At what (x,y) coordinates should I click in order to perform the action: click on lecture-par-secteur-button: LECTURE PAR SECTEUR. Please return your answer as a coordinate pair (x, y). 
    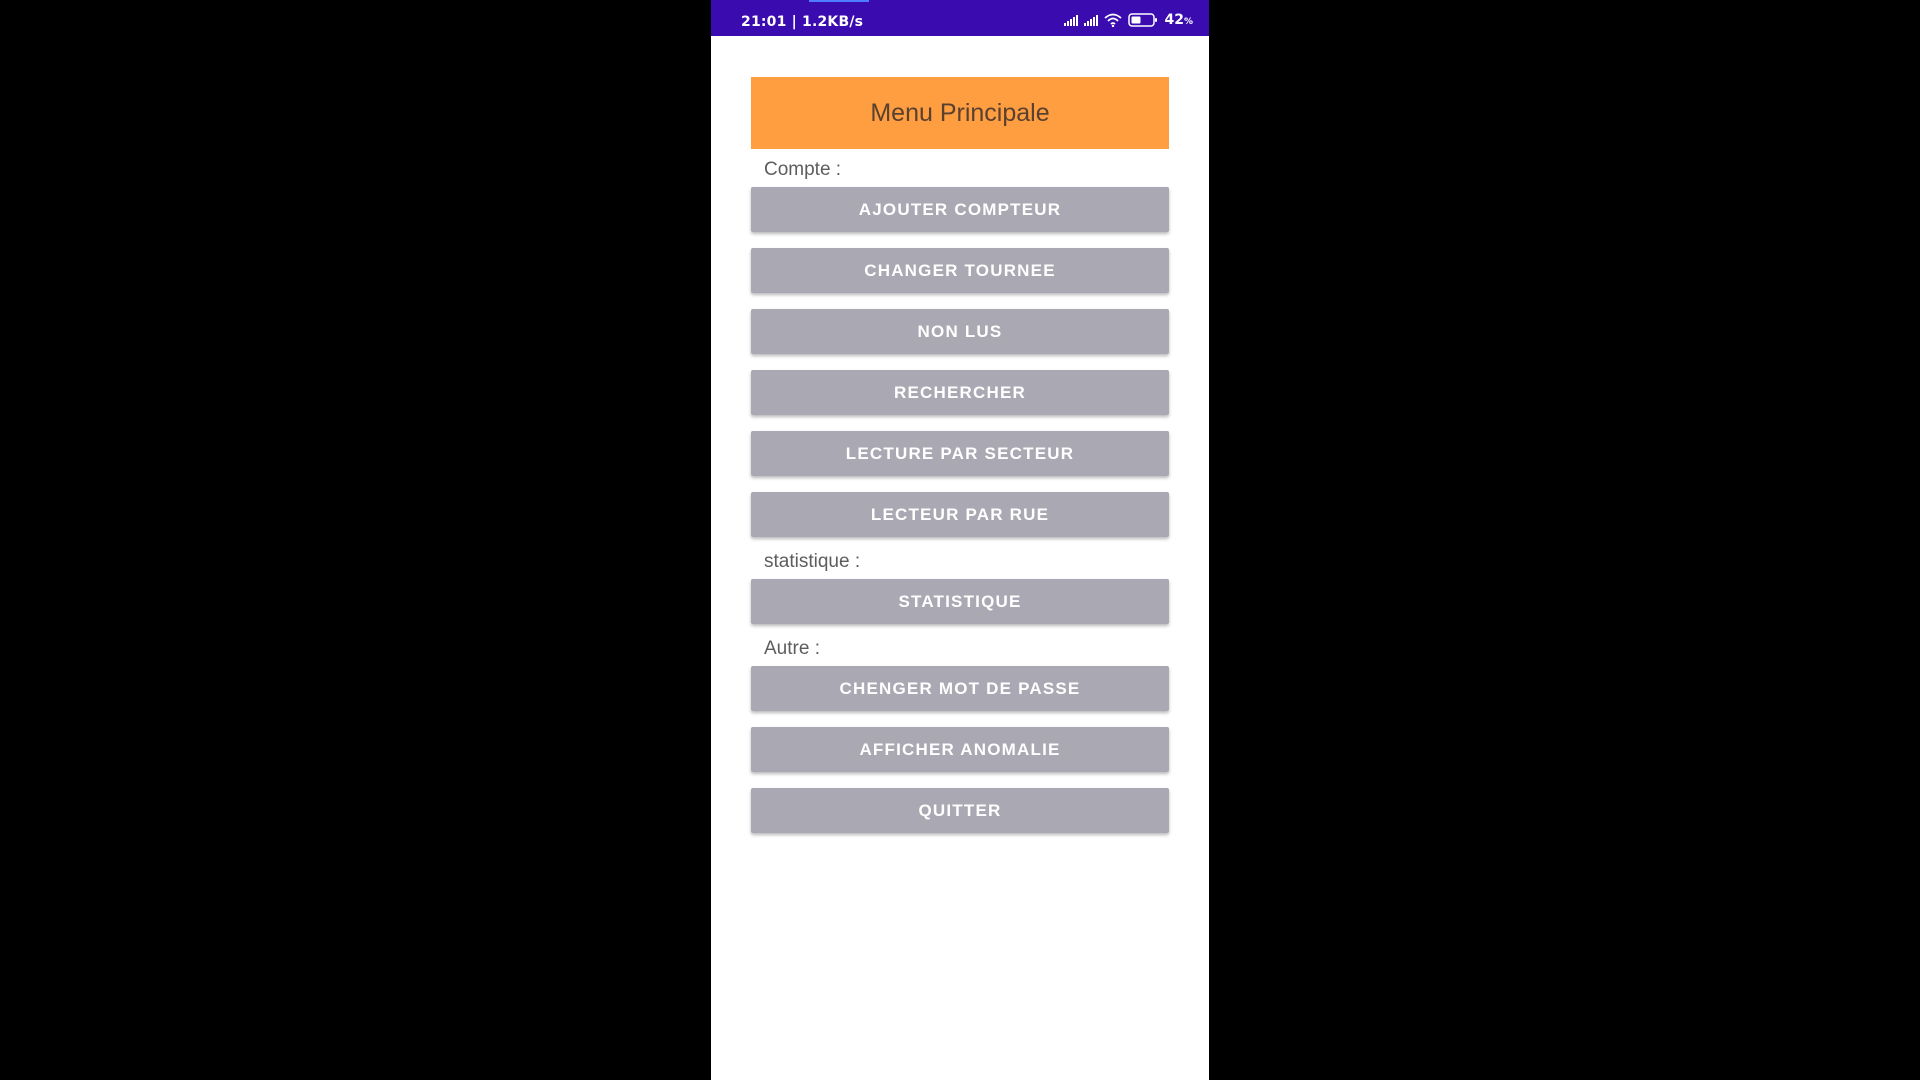
    Looking at the image, I should click on (960, 453).